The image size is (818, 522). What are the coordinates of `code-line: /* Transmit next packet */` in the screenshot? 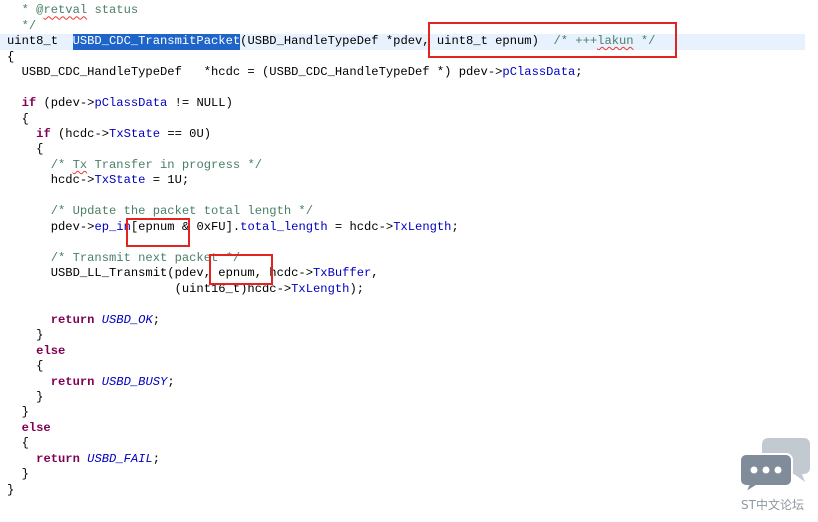 It's located at (402, 258).